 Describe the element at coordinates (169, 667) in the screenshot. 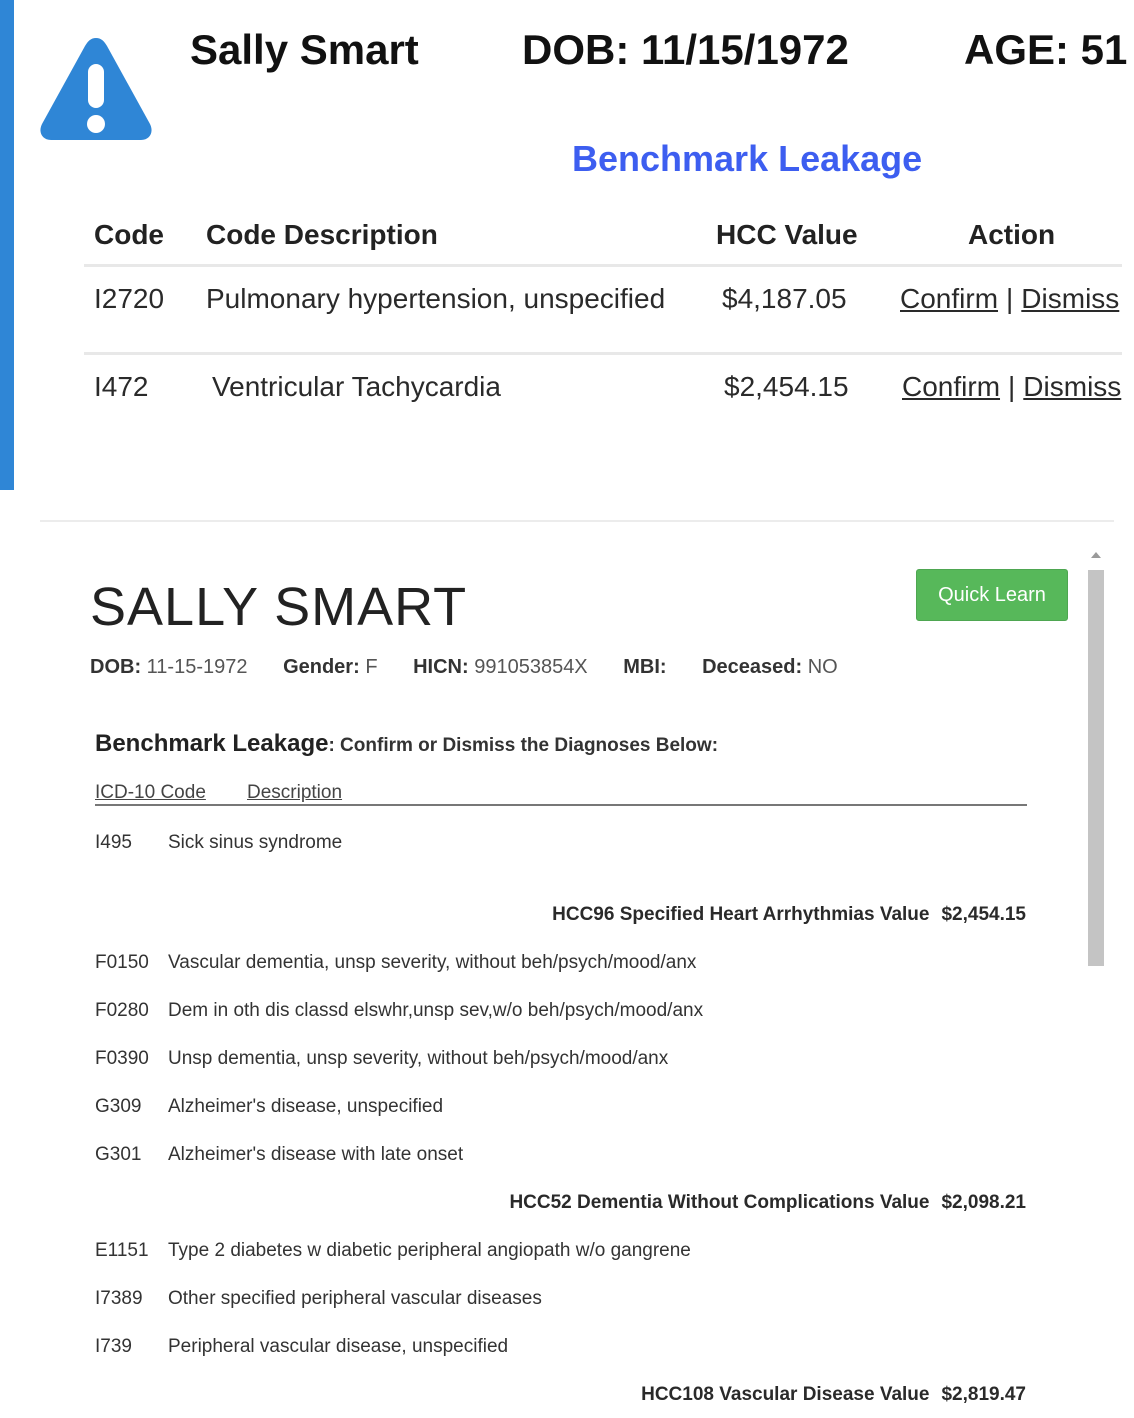

I see `demographic-dob: DOB: 11-15-1972` at that location.